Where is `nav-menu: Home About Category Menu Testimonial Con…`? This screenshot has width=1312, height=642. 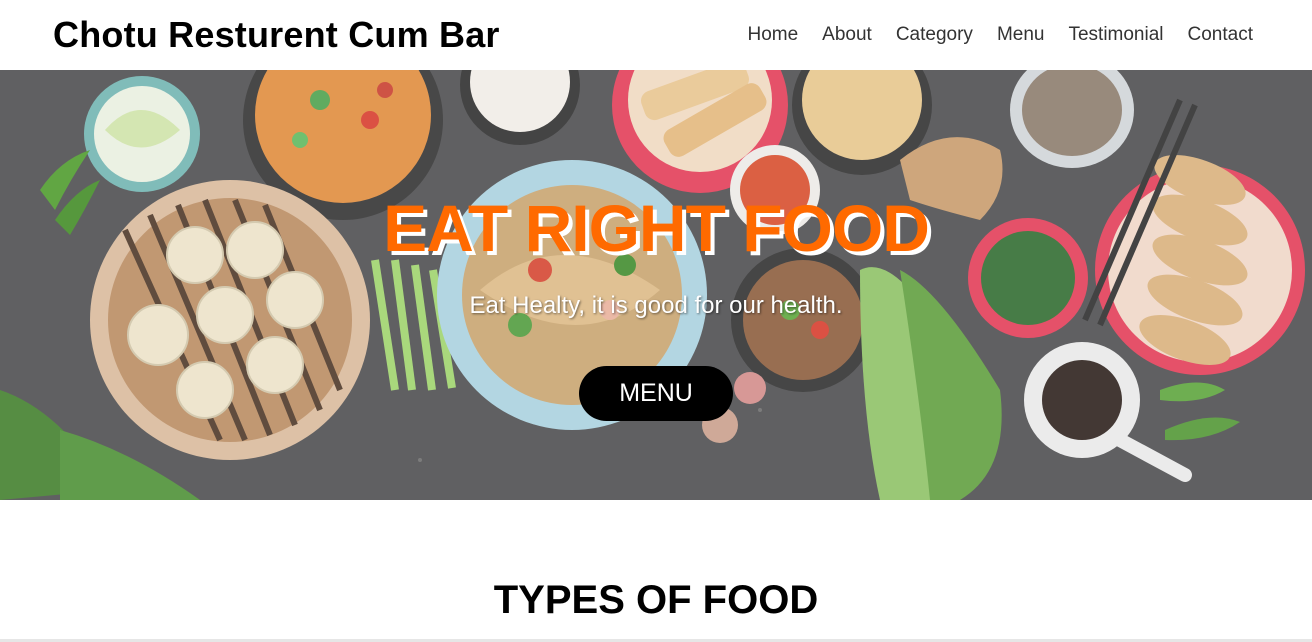
nav-menu: Home About Category Menu Testimonial Con… is located at coordinates (1000, 35).